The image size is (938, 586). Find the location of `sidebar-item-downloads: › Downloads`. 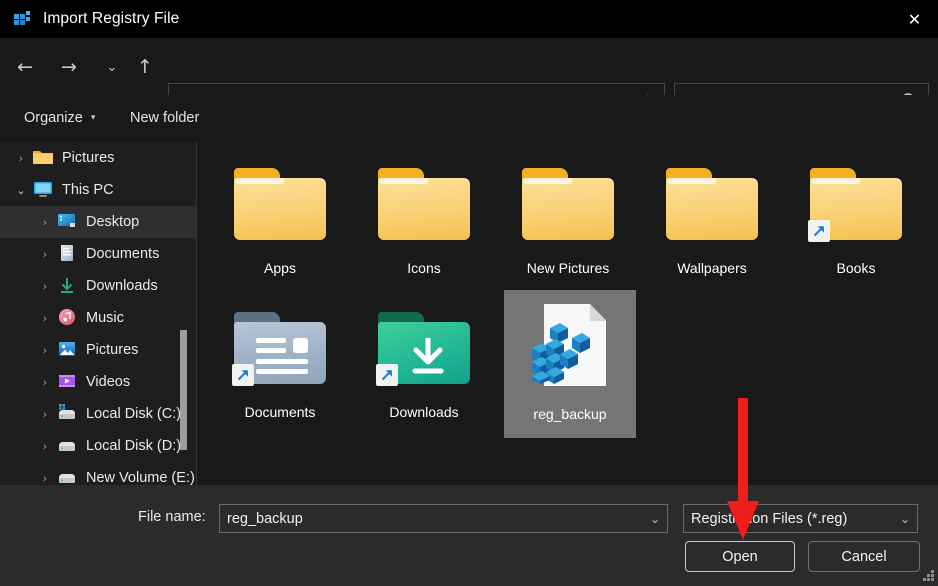

sidebar-item-downloads: › Downloads is located at coordinates (98, 286).